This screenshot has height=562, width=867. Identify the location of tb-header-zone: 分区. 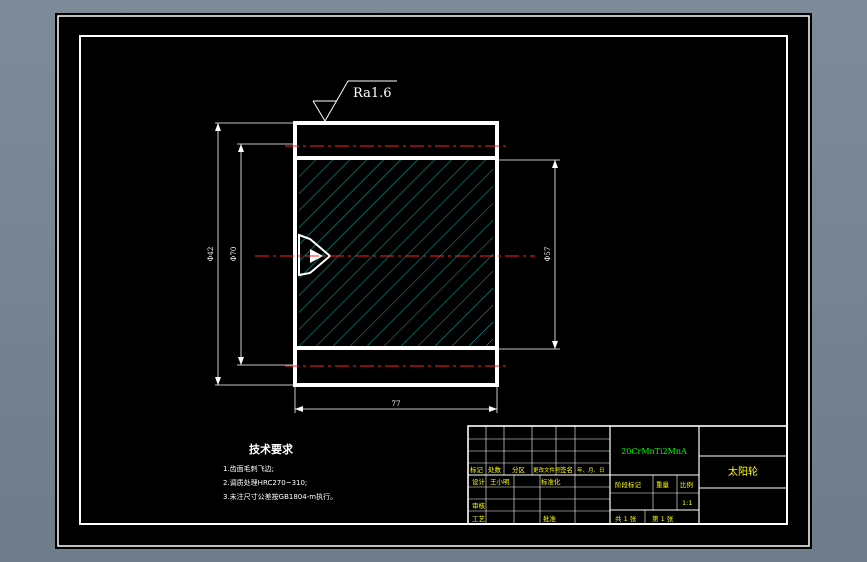
(519, 469).